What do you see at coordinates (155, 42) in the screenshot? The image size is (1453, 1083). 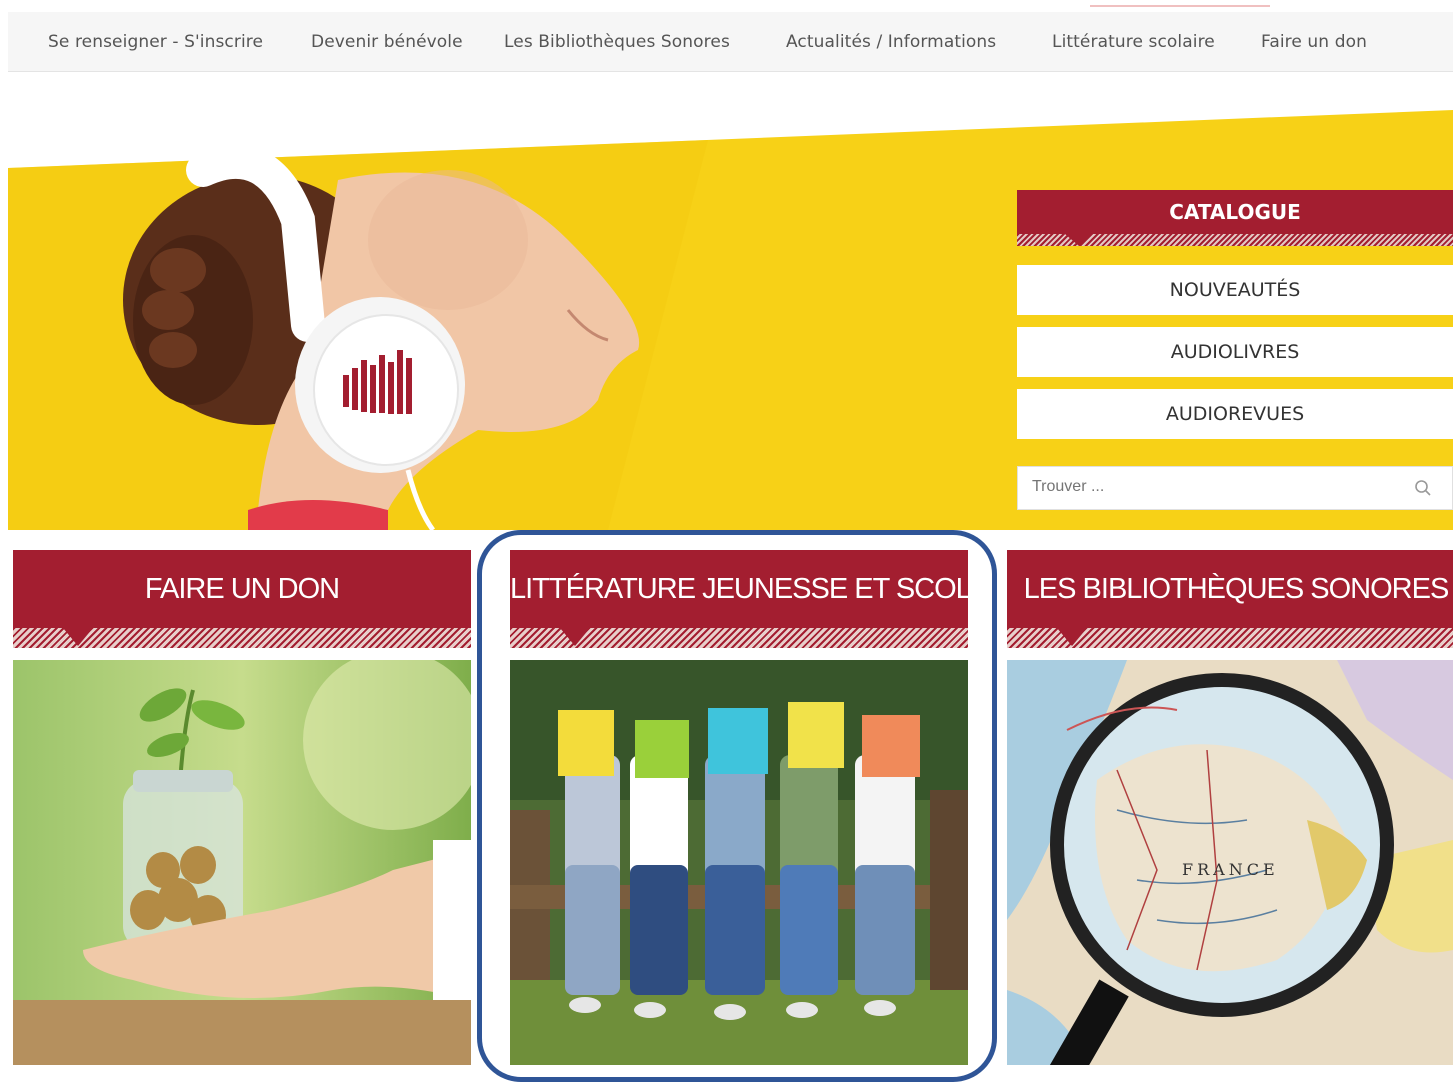 I see `nav-item-inscription: Se renseigner - S'inscrire` at bounding box center [155, 42].